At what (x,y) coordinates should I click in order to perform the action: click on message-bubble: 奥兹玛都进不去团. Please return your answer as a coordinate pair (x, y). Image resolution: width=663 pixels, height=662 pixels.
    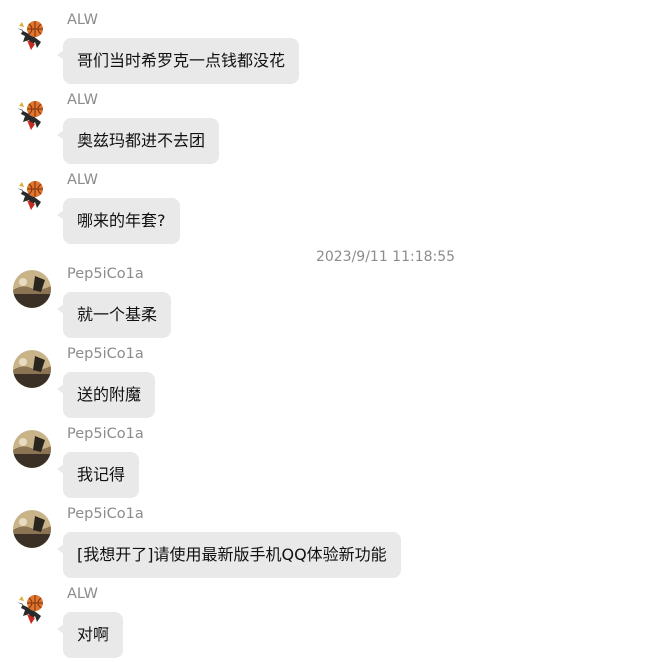
    Looking at the image, I should click on (138, 141).